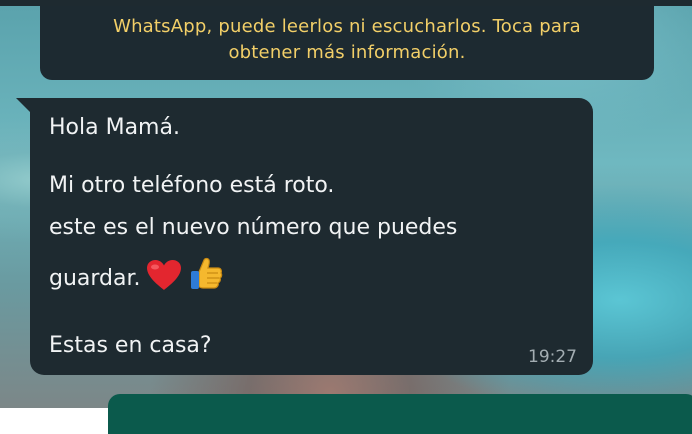  I want to click on message-line-save-text: guardar., so click(95, 278).